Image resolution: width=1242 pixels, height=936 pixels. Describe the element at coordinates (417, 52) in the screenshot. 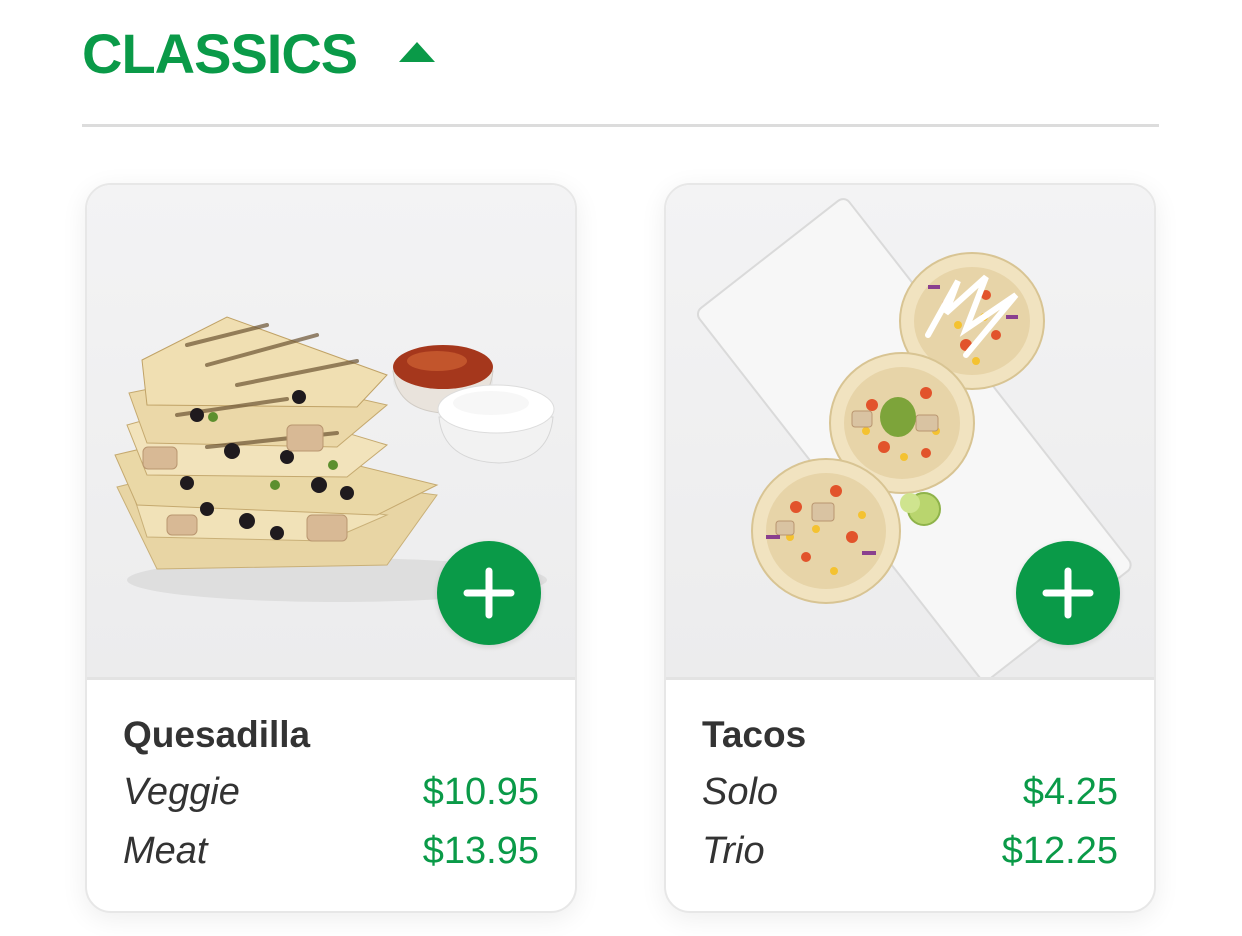

I see `caret-up-icon` at that location.